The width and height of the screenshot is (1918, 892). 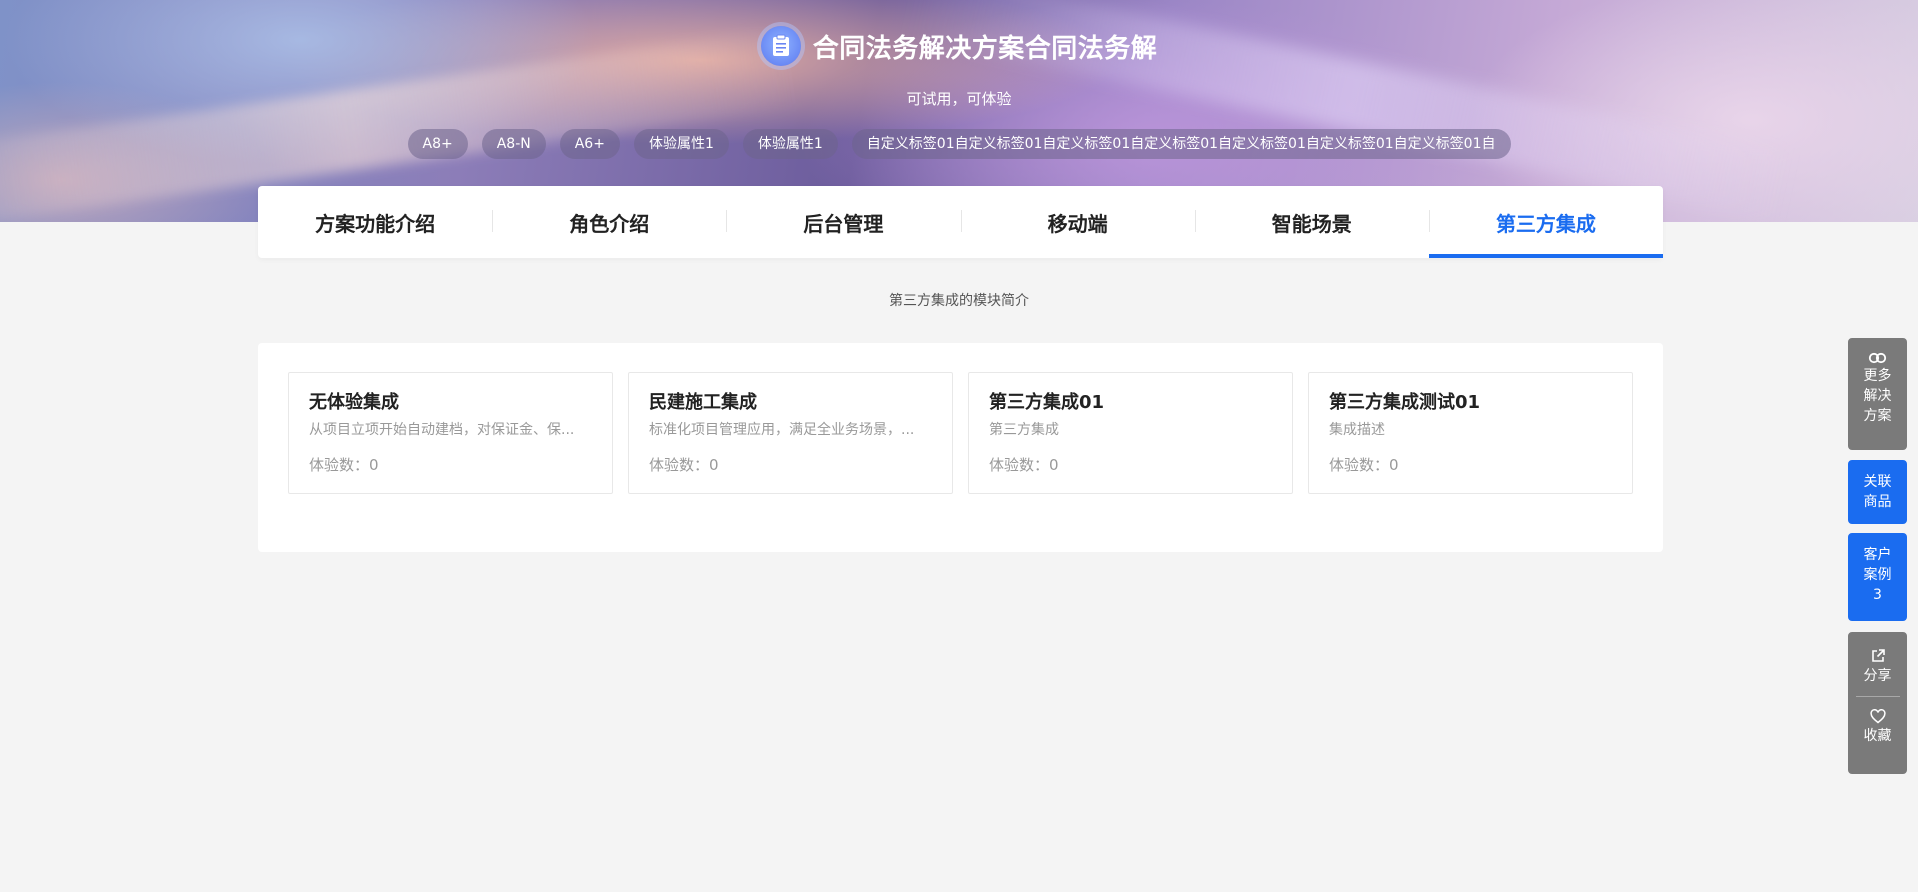 What do you see at coordinates (589, 144) in the screenshot?
I see `tag: A6+` at bounding box center [589, 144].